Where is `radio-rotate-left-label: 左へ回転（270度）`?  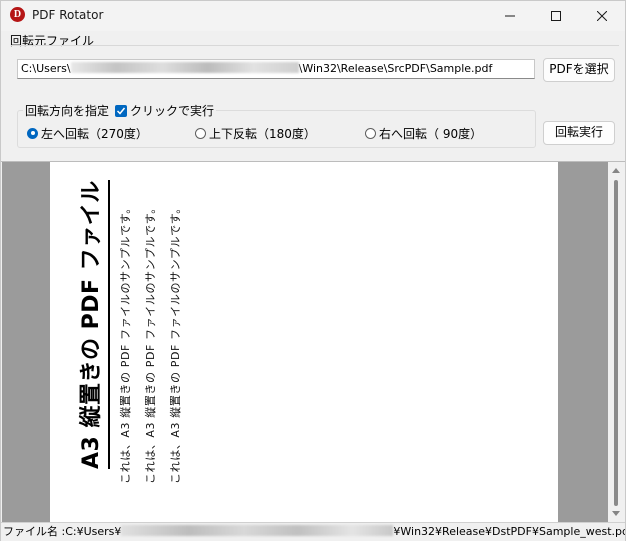 radio-rotate-left-label: 左へ回転（270度） is located at coordinates (94, 133).